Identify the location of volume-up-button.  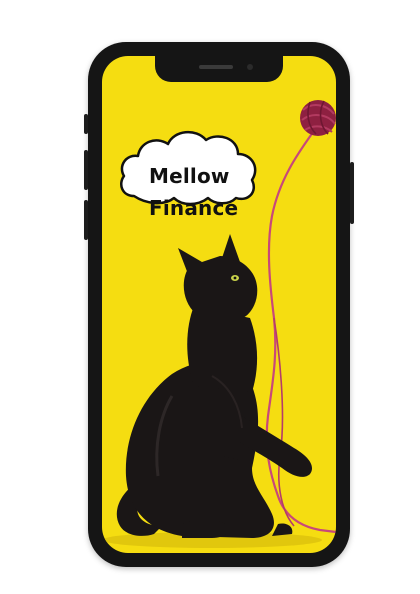
(86, 170).